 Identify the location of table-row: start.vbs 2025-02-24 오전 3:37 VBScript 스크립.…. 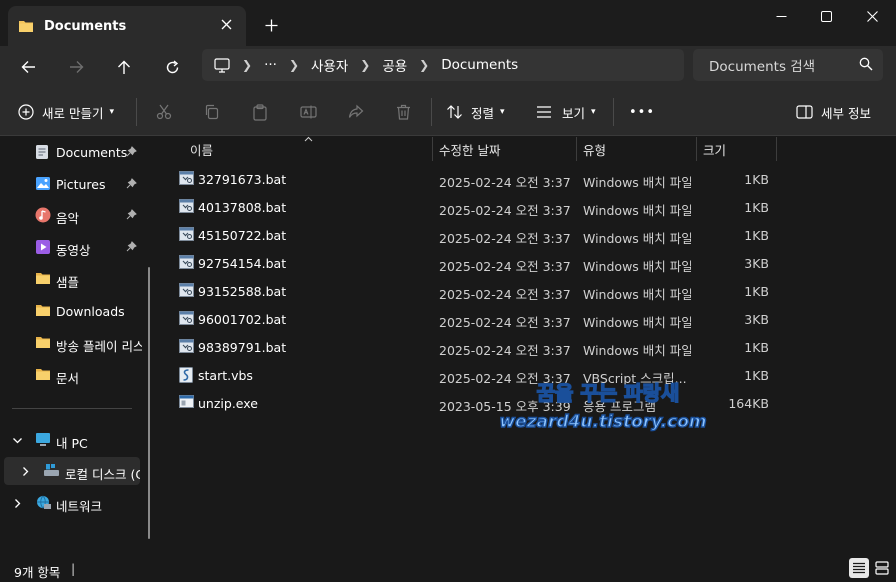
(528, 375).